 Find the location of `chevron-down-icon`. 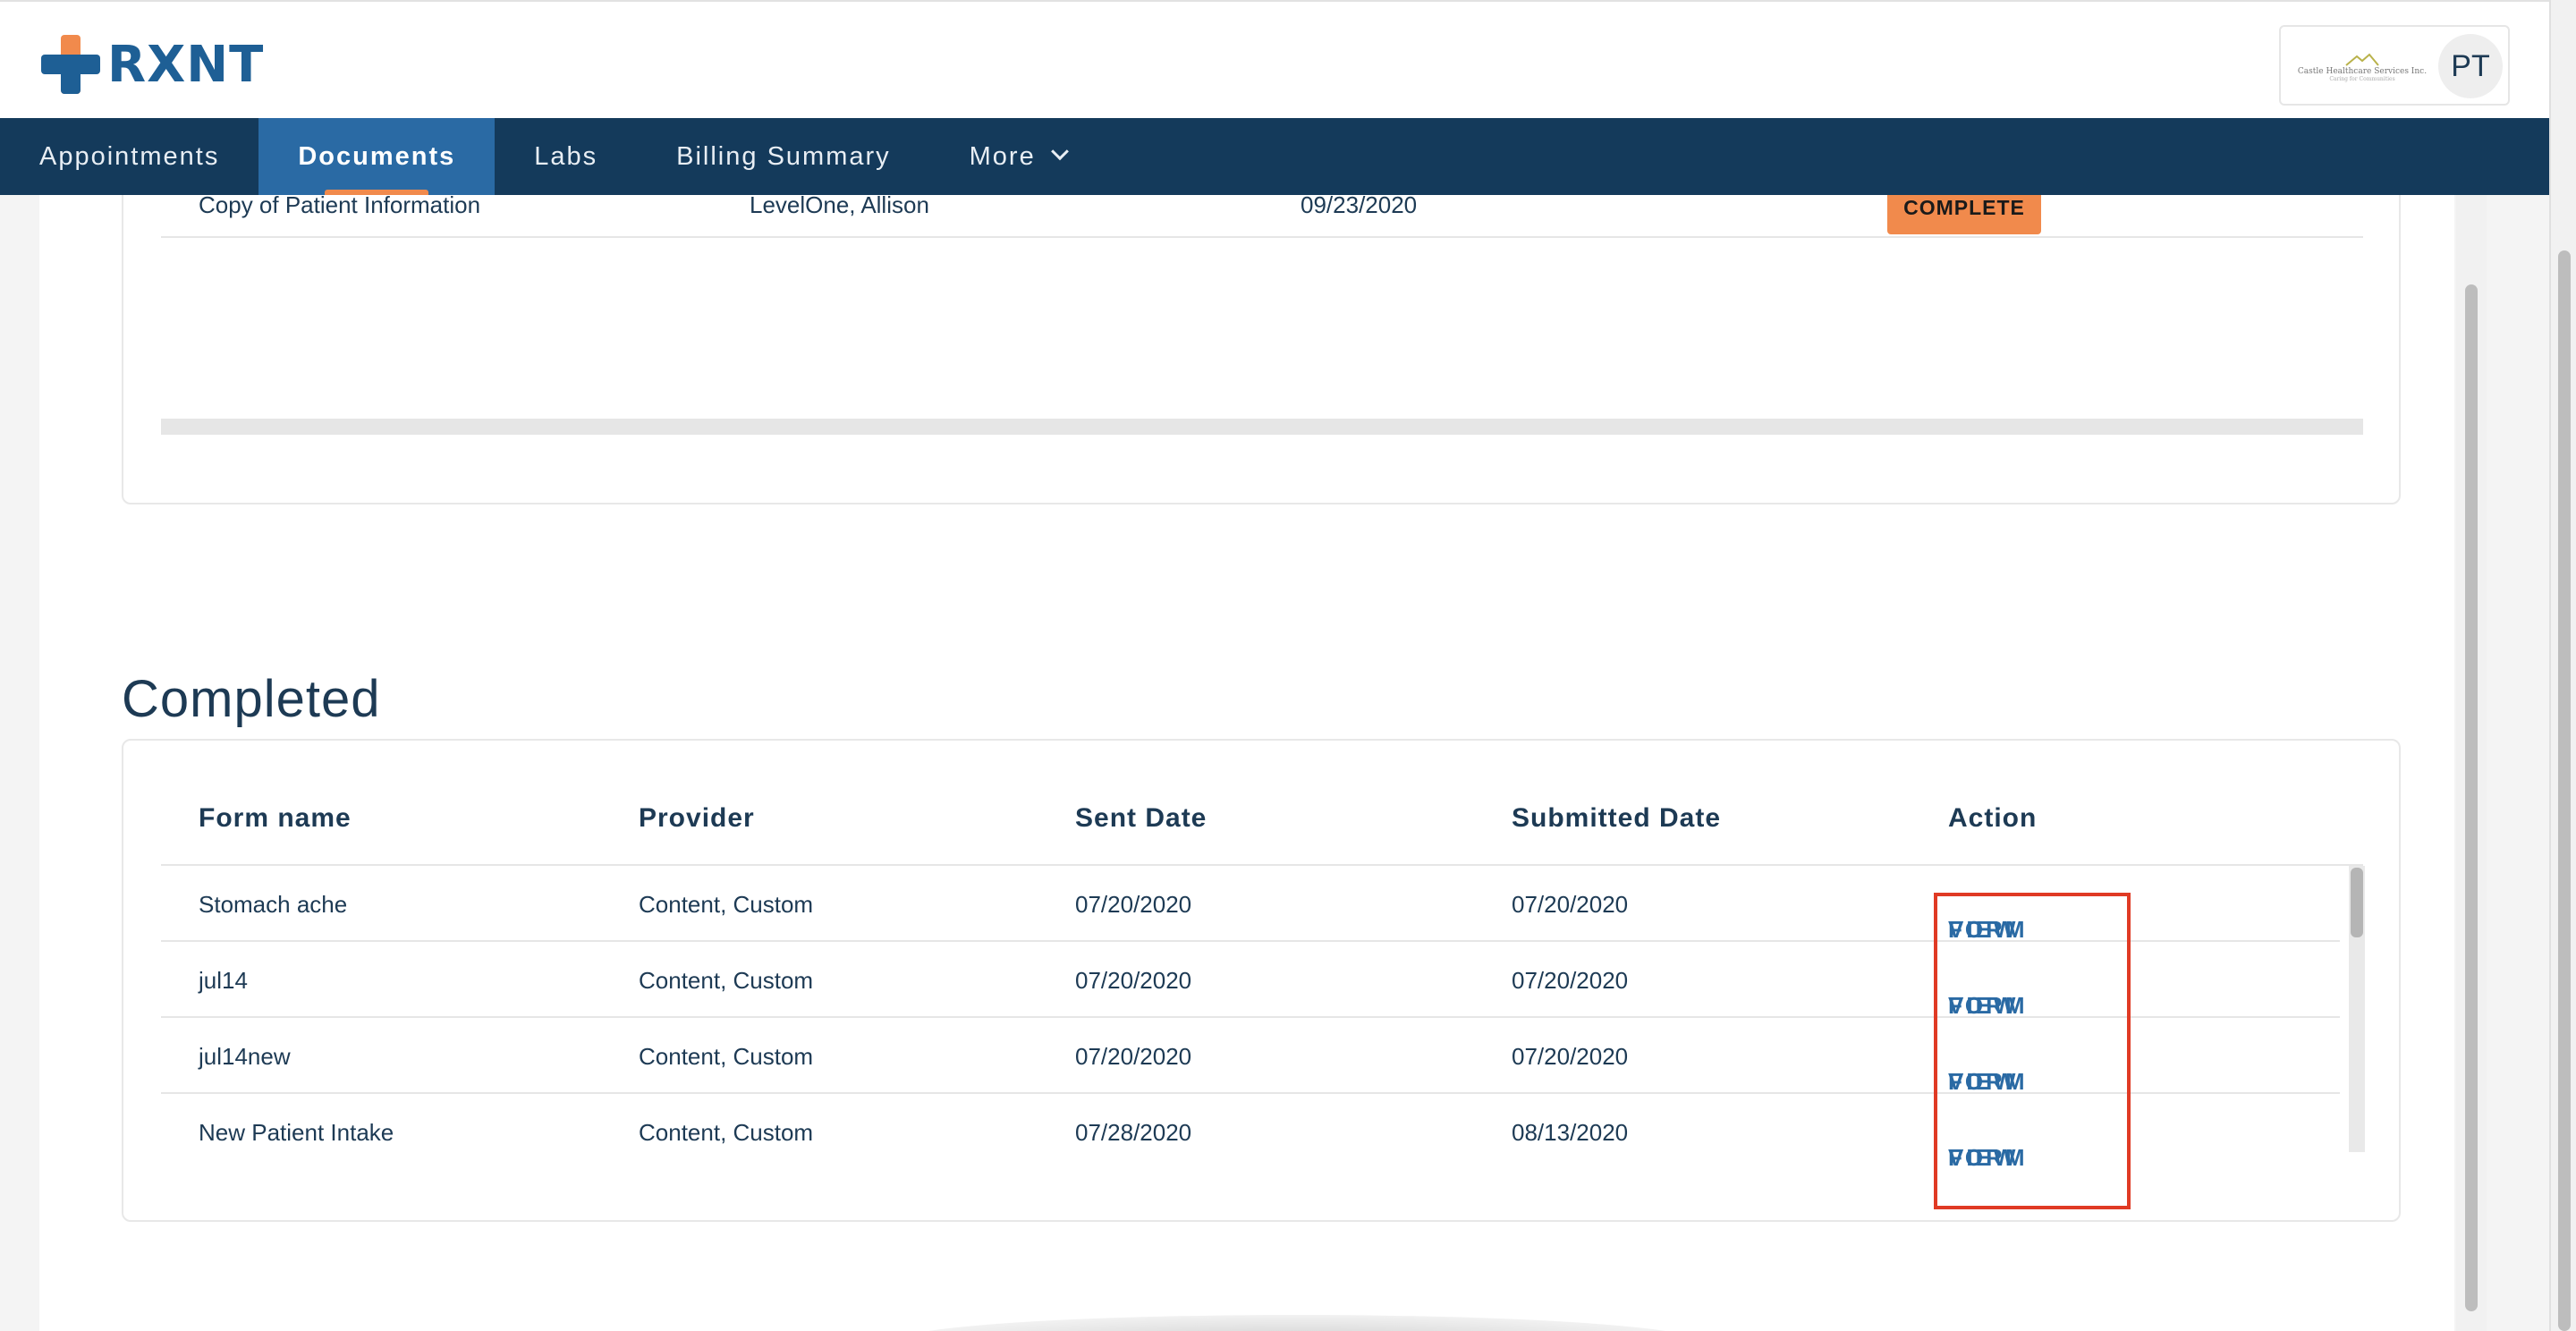

chevron-down-icon is located at coordinates (1059, 152).